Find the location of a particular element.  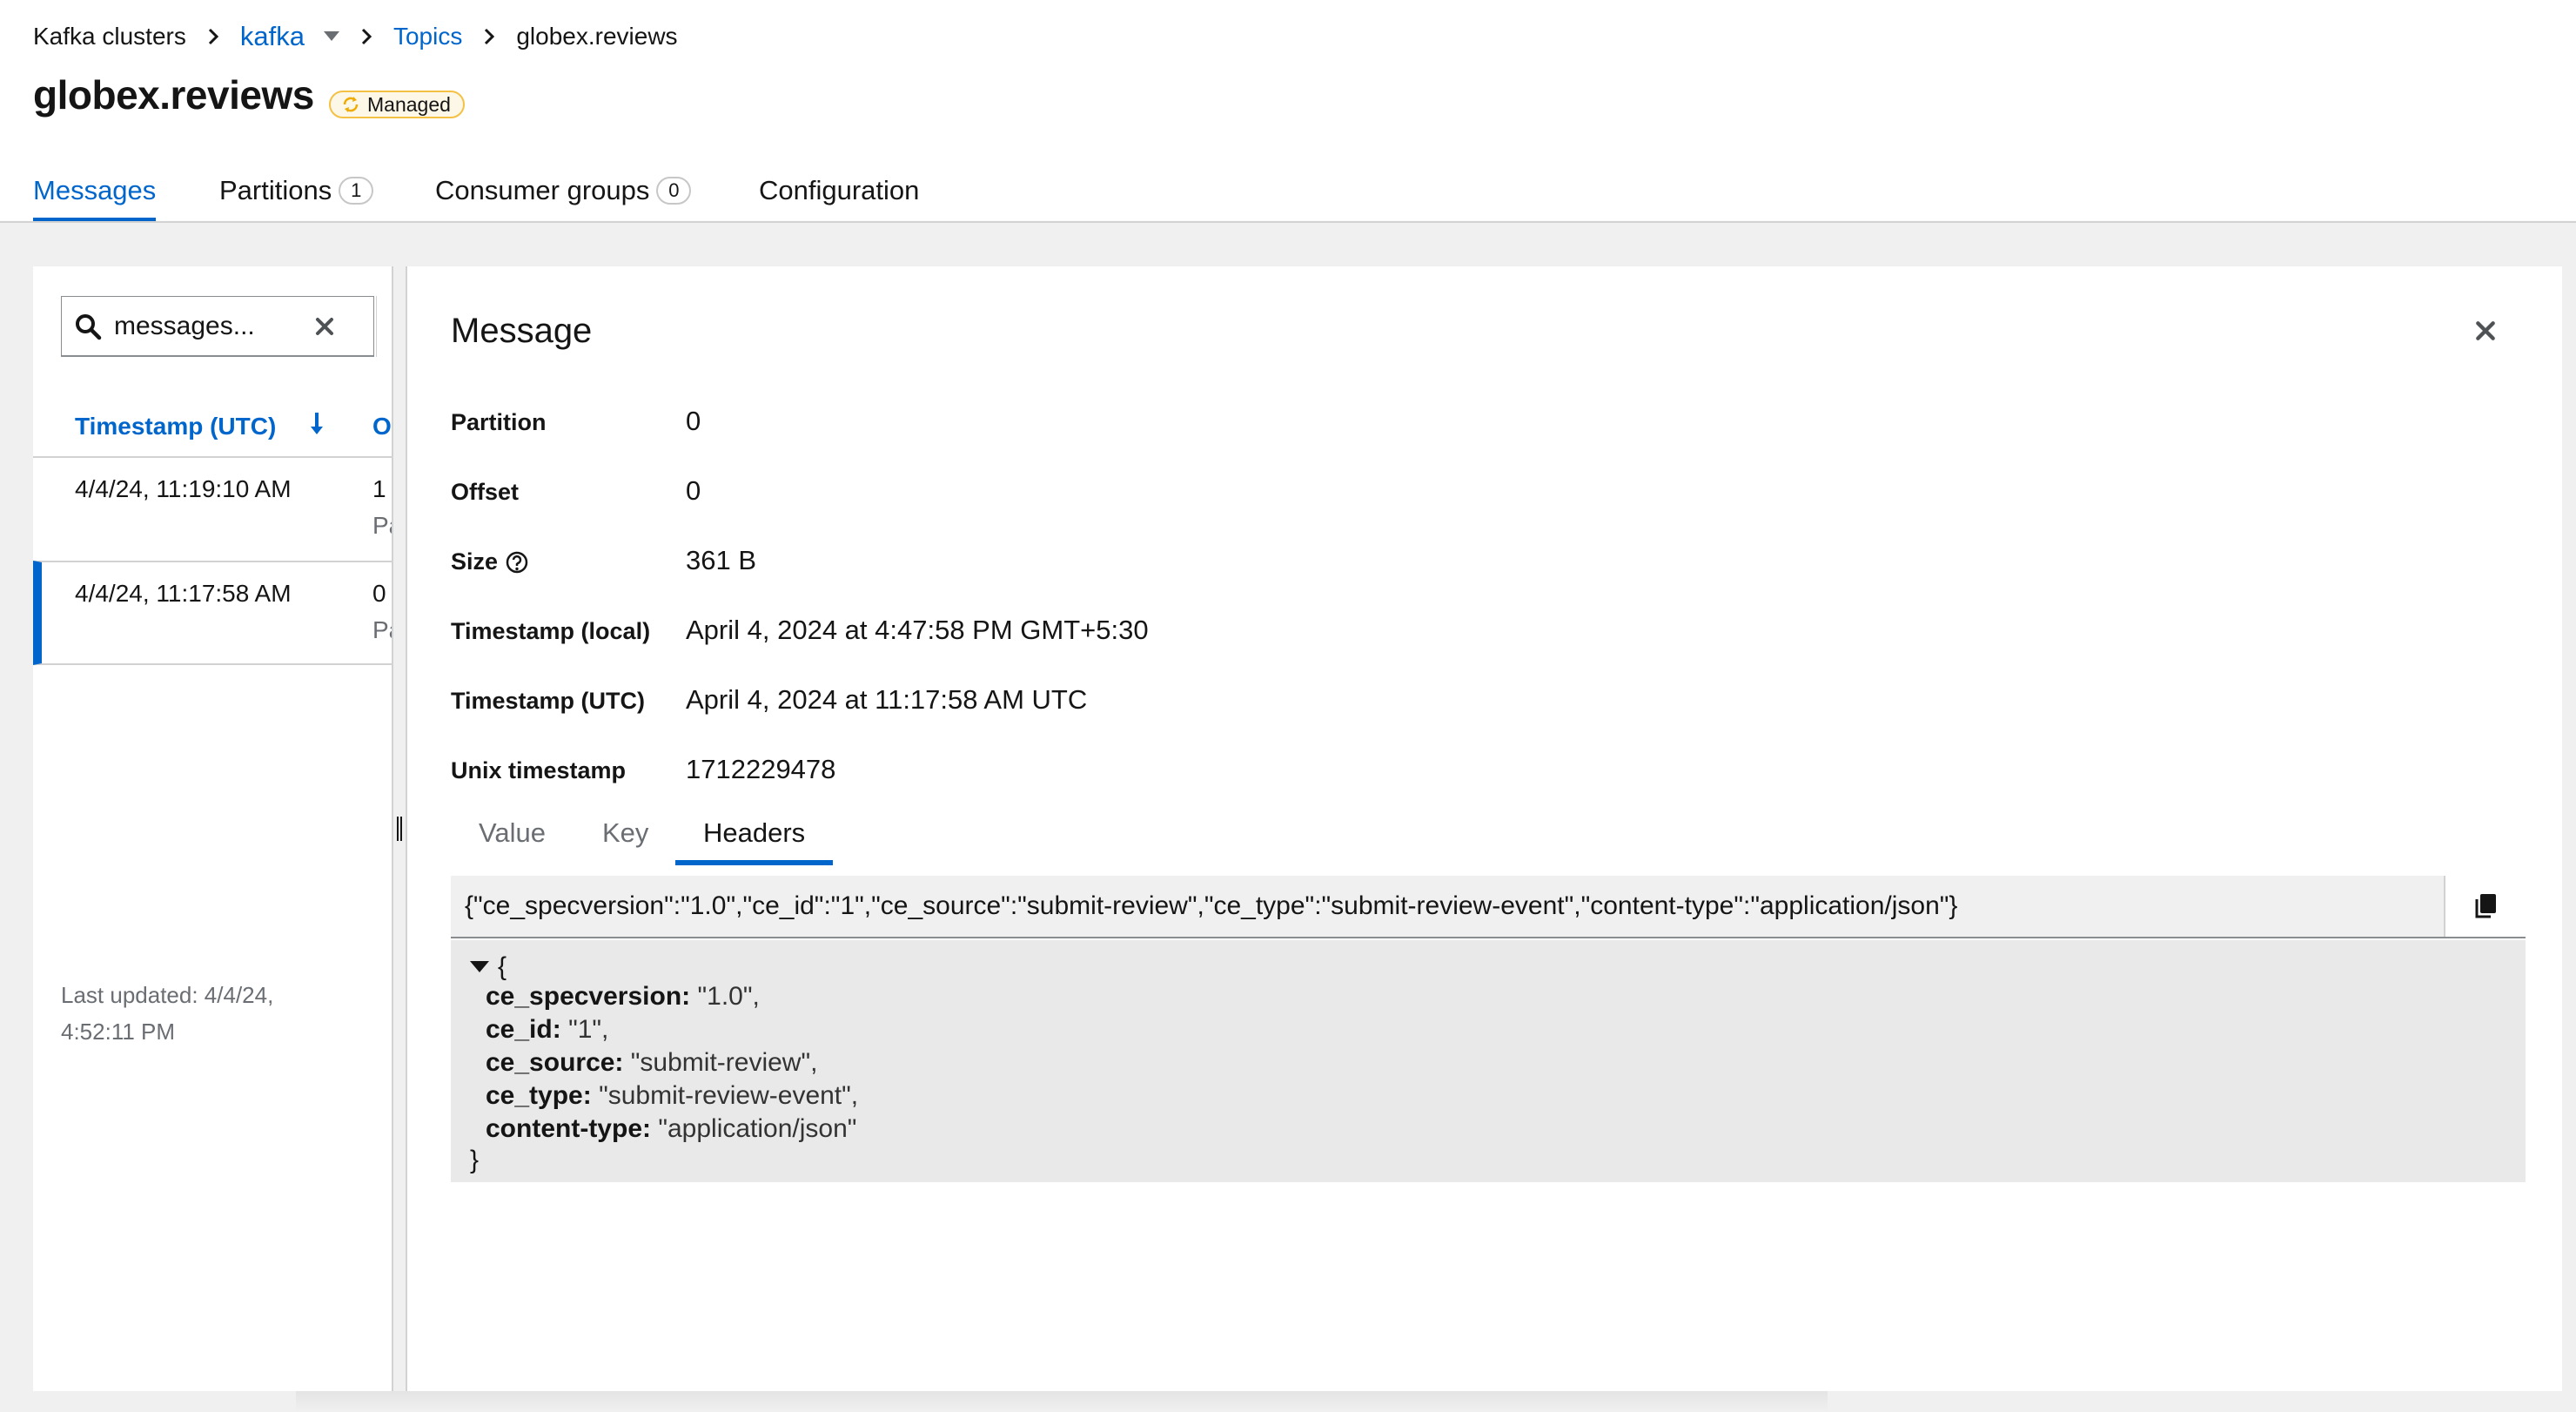

table-row-selected: 4/4/24, 11:17:58 AM 0 Pa is located at coordinates (213, 613).